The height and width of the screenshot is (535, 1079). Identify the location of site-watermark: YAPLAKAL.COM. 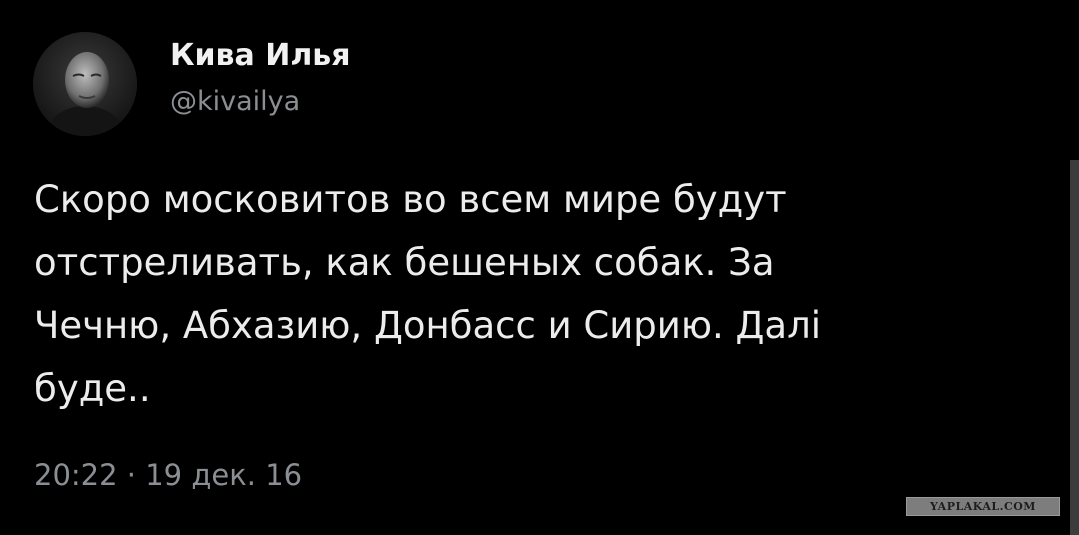
(983, 506).